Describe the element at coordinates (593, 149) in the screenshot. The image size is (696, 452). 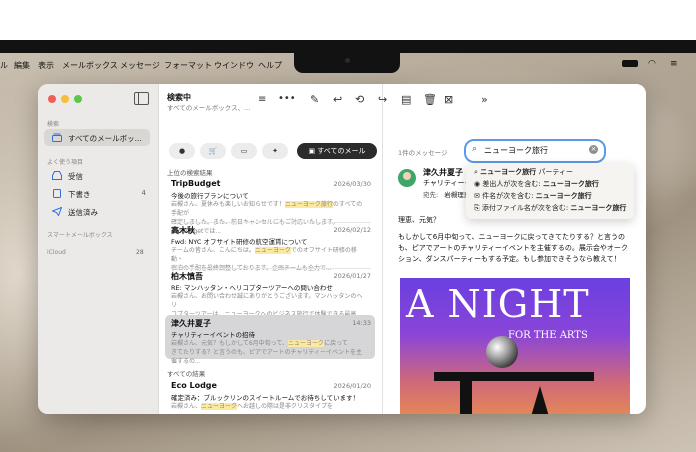
I see `clear-search-icon: ×` at that location.